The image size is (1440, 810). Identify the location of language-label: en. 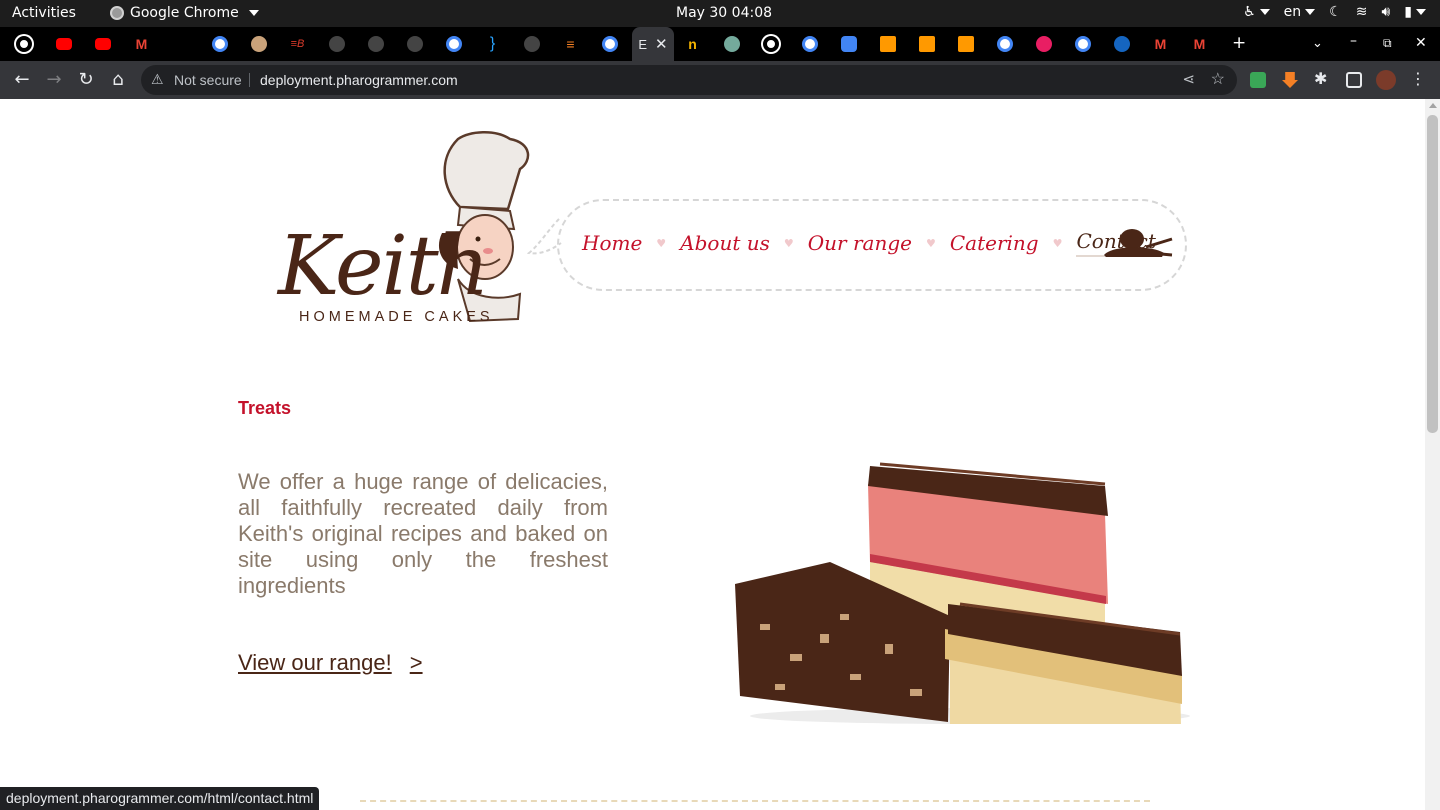
(1292, 12).